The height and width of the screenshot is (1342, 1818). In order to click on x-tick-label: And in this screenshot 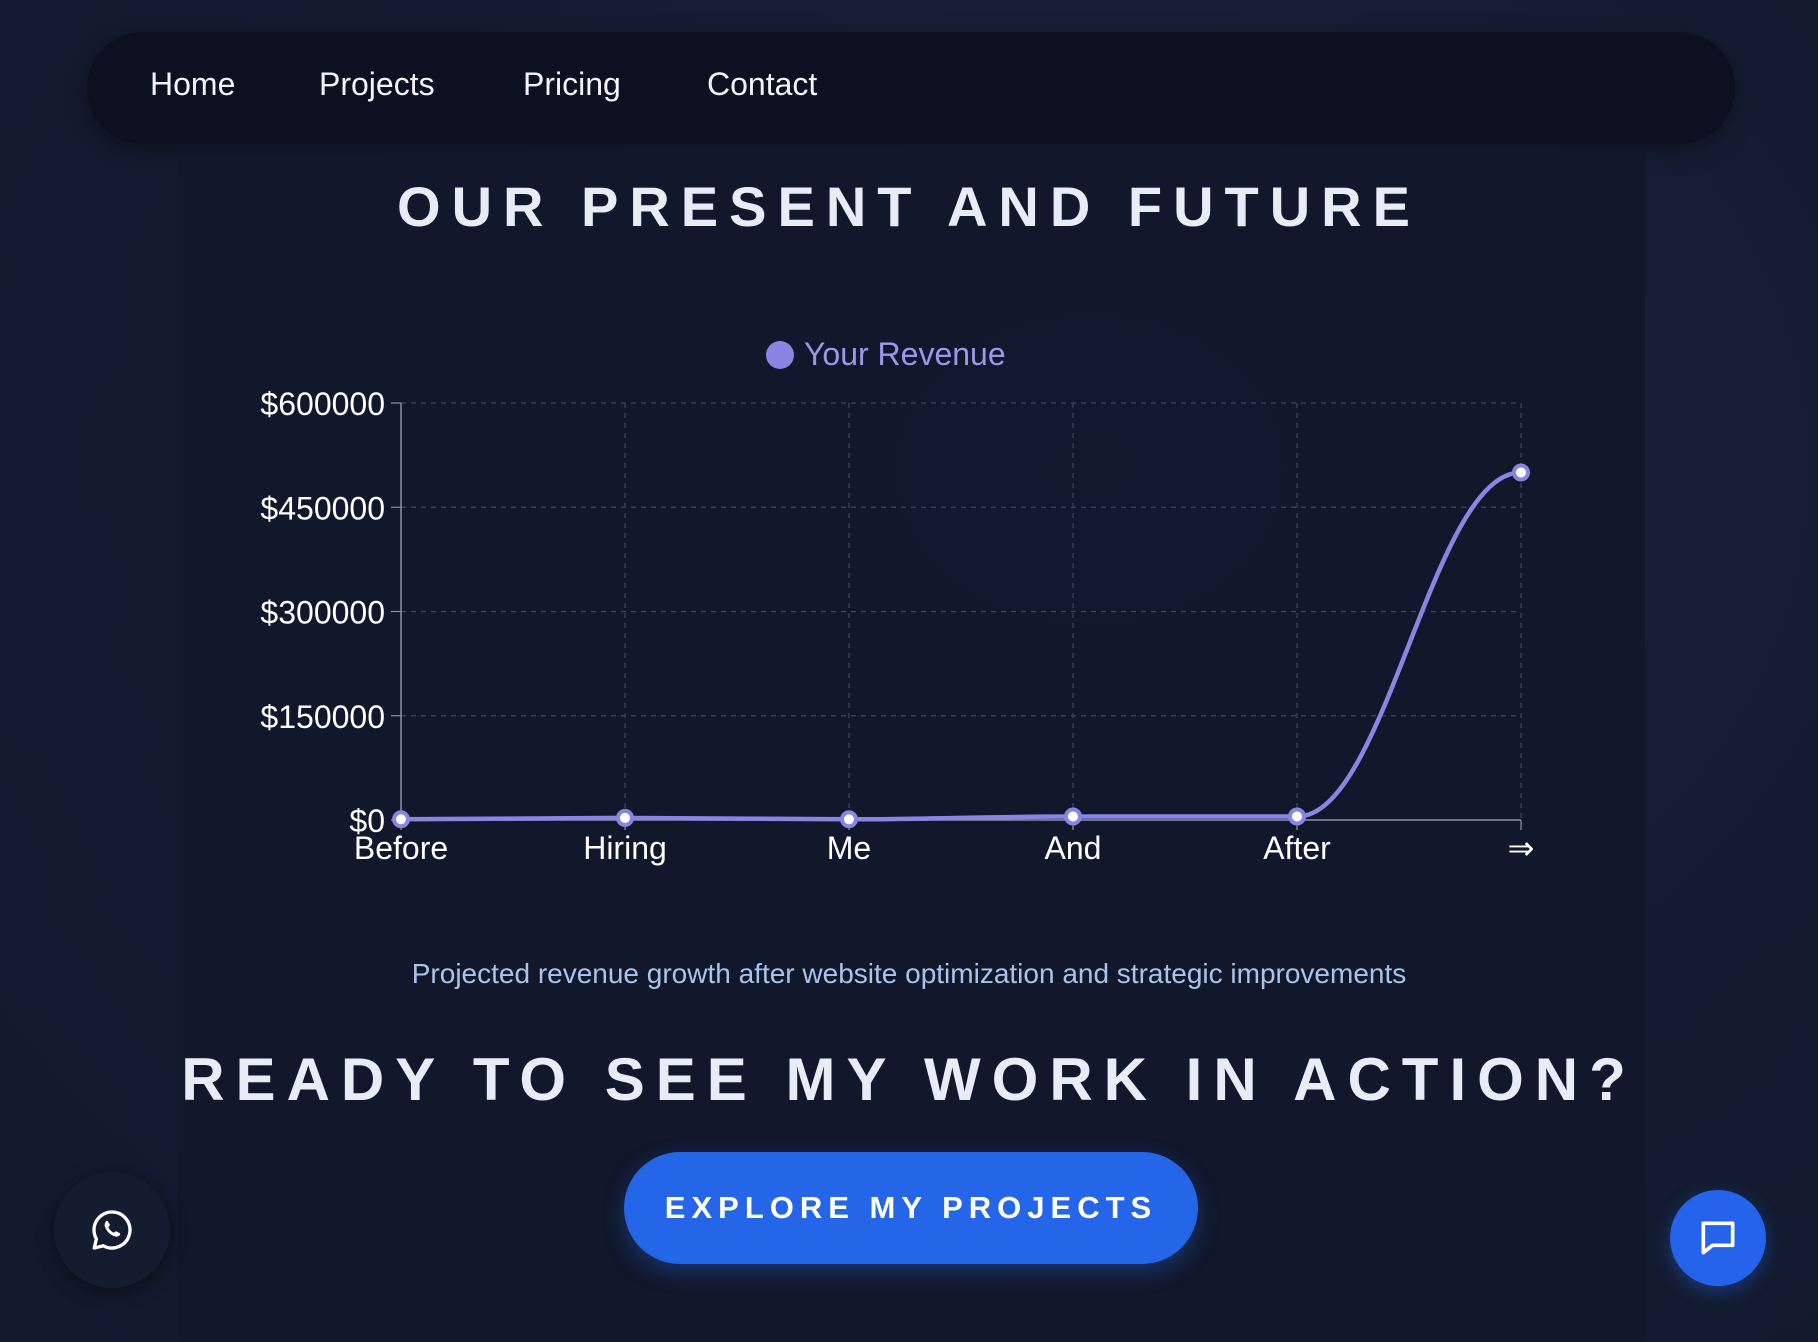, I will do `click(1073, 848)`.